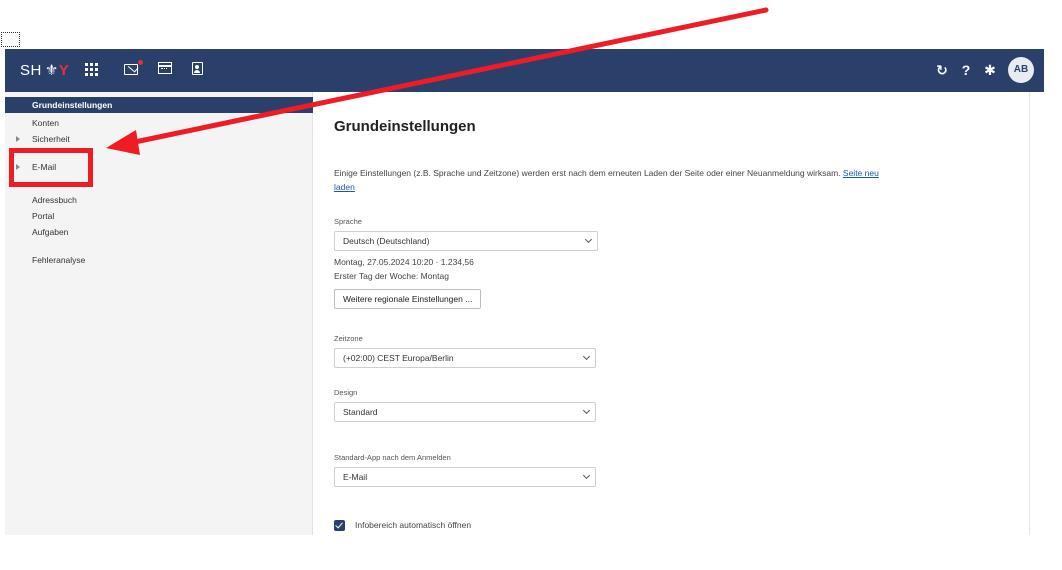 The width and height of the screenshot is (1062, 570). I want to click on sidebar-item-portal: Portal, so click(159, 216).